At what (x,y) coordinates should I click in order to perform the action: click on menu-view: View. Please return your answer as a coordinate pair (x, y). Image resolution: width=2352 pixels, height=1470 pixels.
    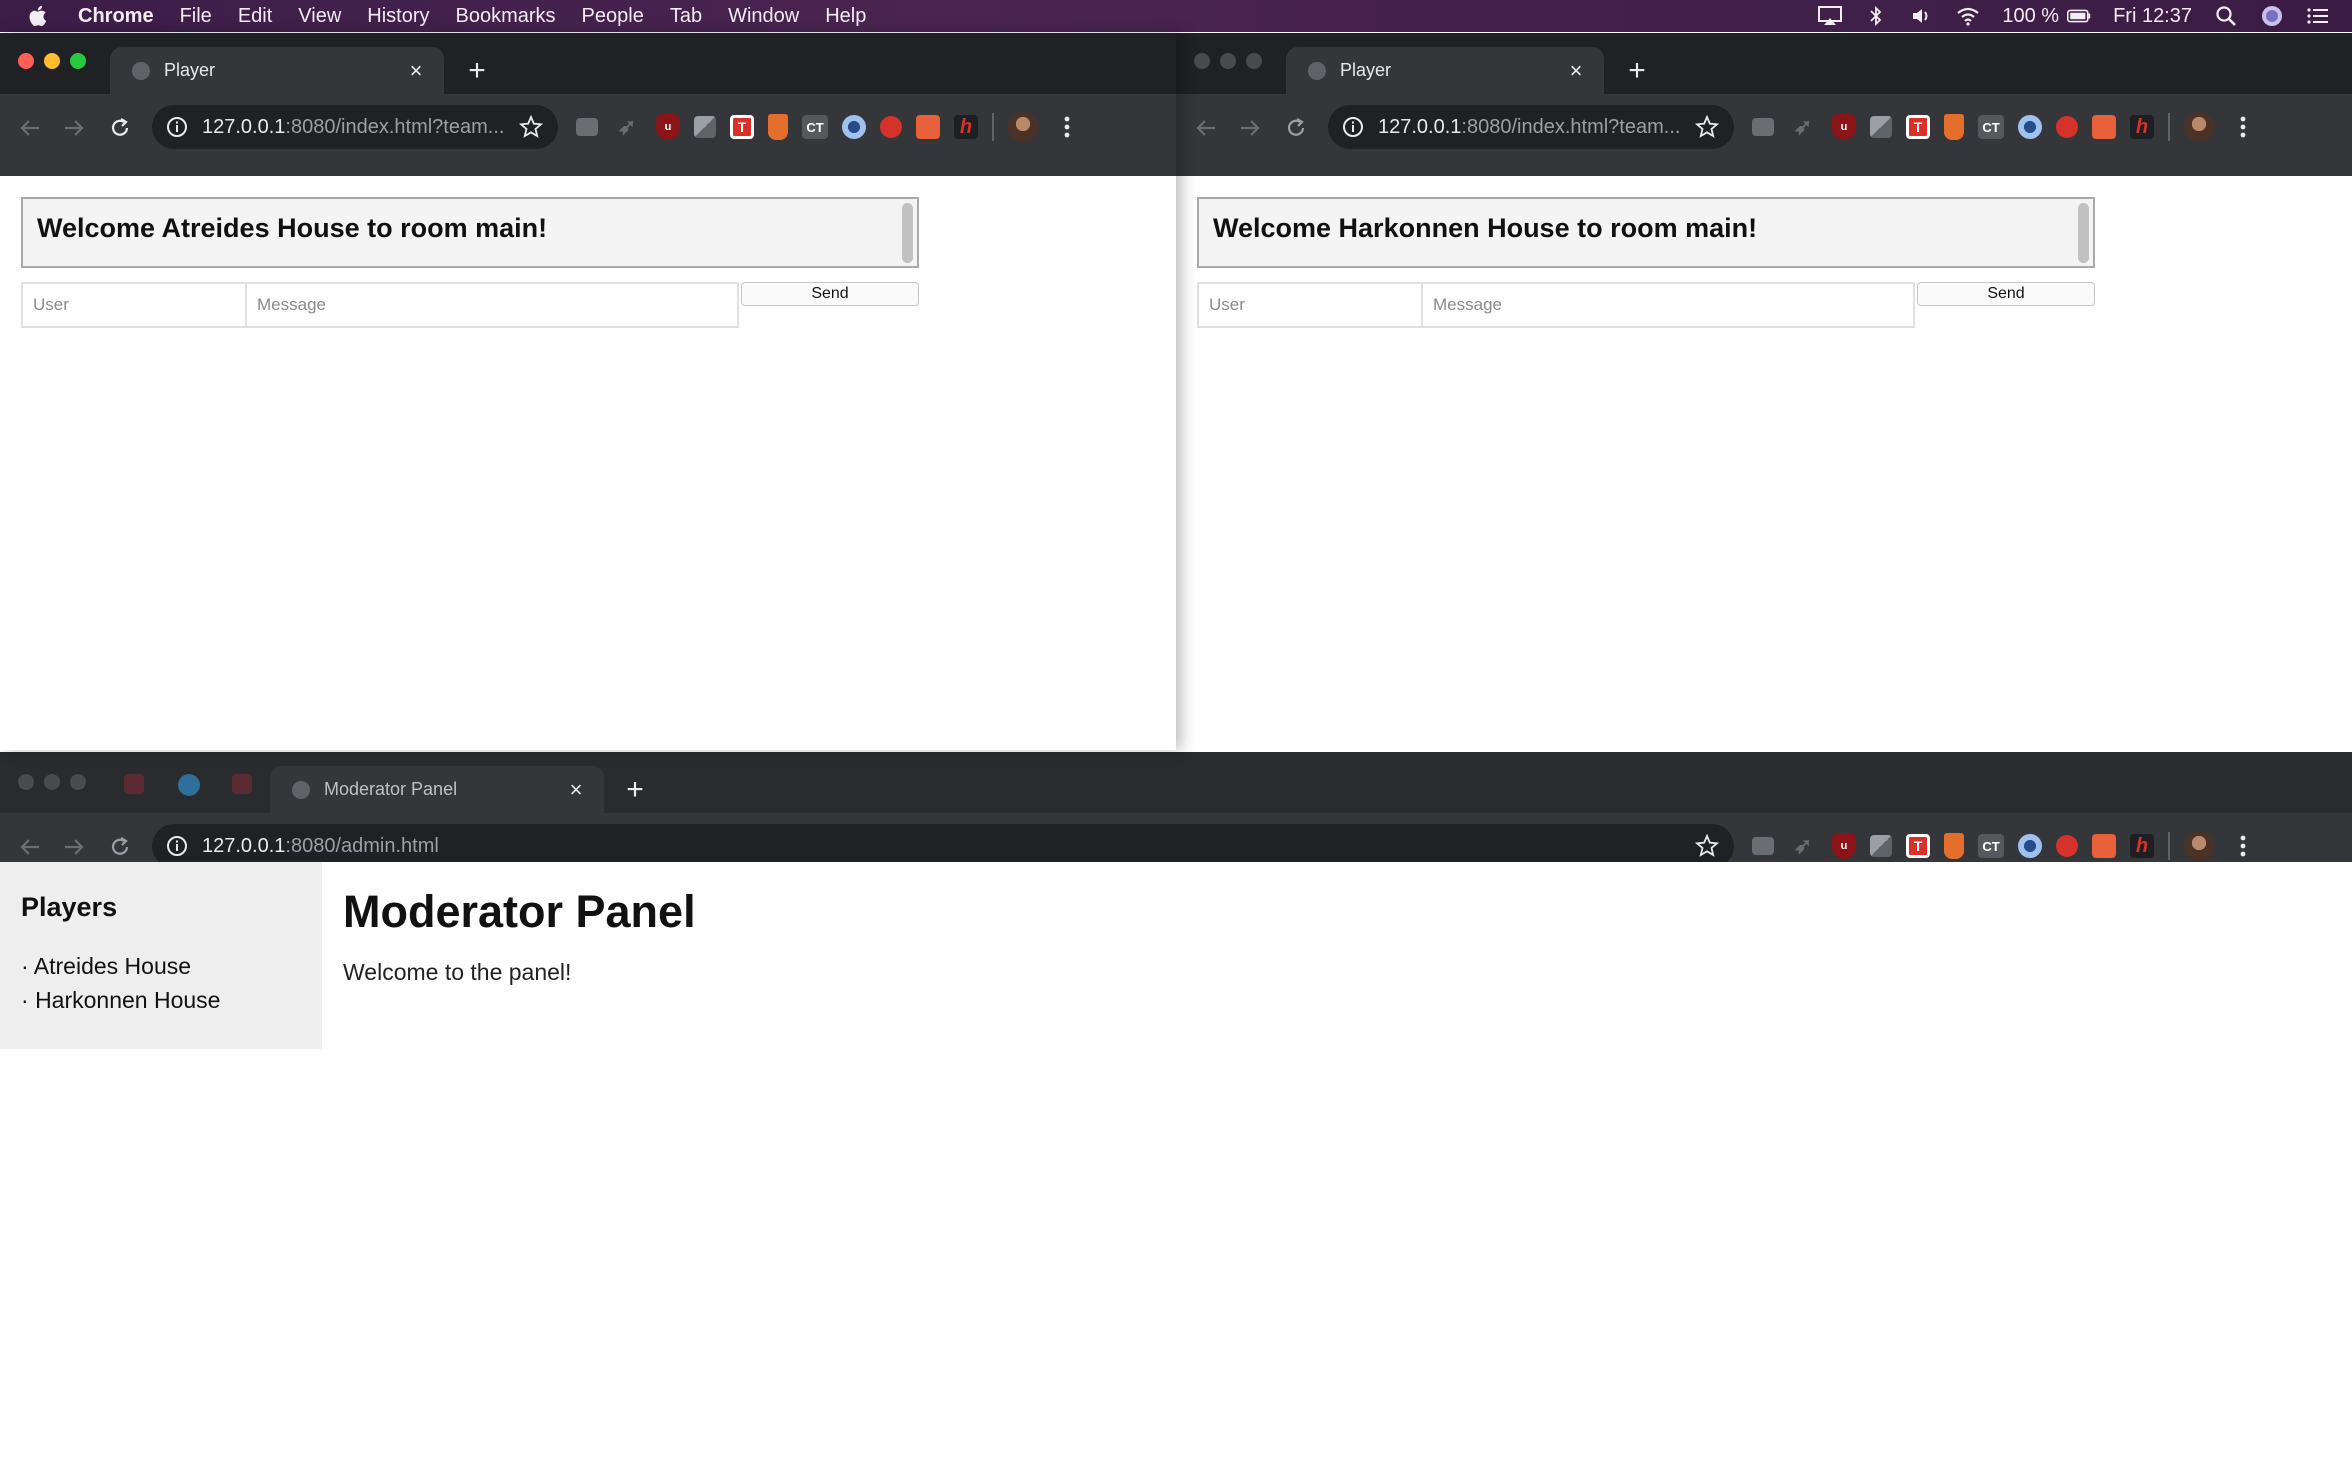
    Looking at the image, I should click on (319, 16).